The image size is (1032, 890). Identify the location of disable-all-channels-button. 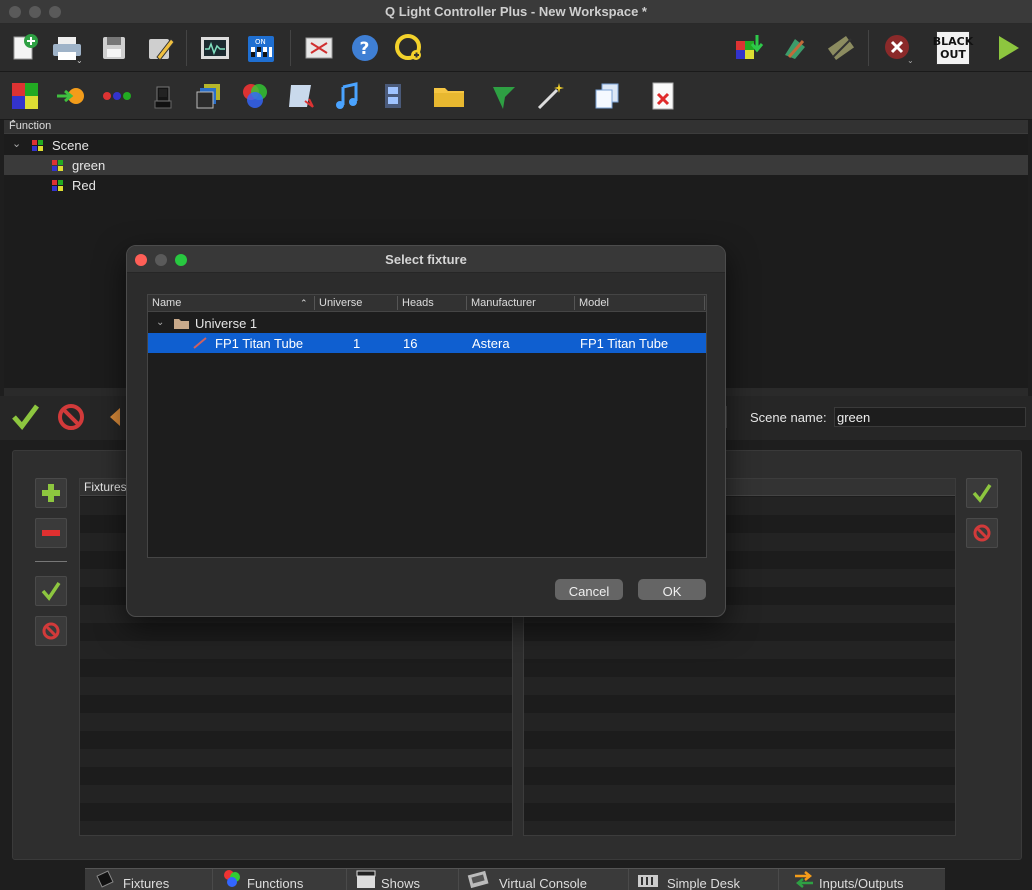
(71, 417).